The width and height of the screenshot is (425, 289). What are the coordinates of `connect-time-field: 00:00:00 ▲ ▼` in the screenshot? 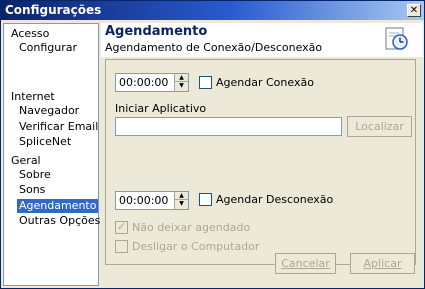 It's located at (152, 82).